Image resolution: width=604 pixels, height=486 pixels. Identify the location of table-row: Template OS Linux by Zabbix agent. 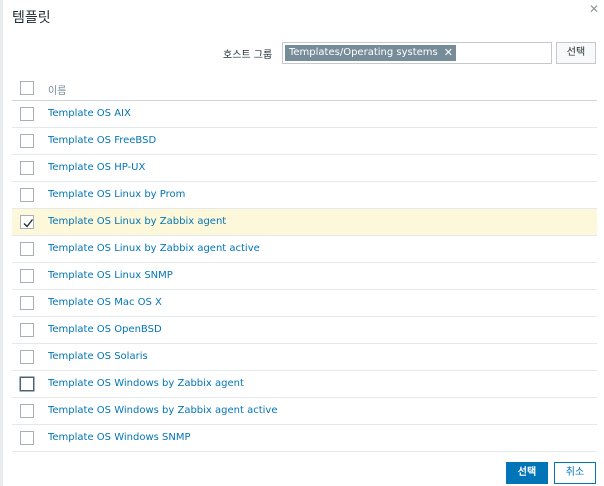
(304, 222).